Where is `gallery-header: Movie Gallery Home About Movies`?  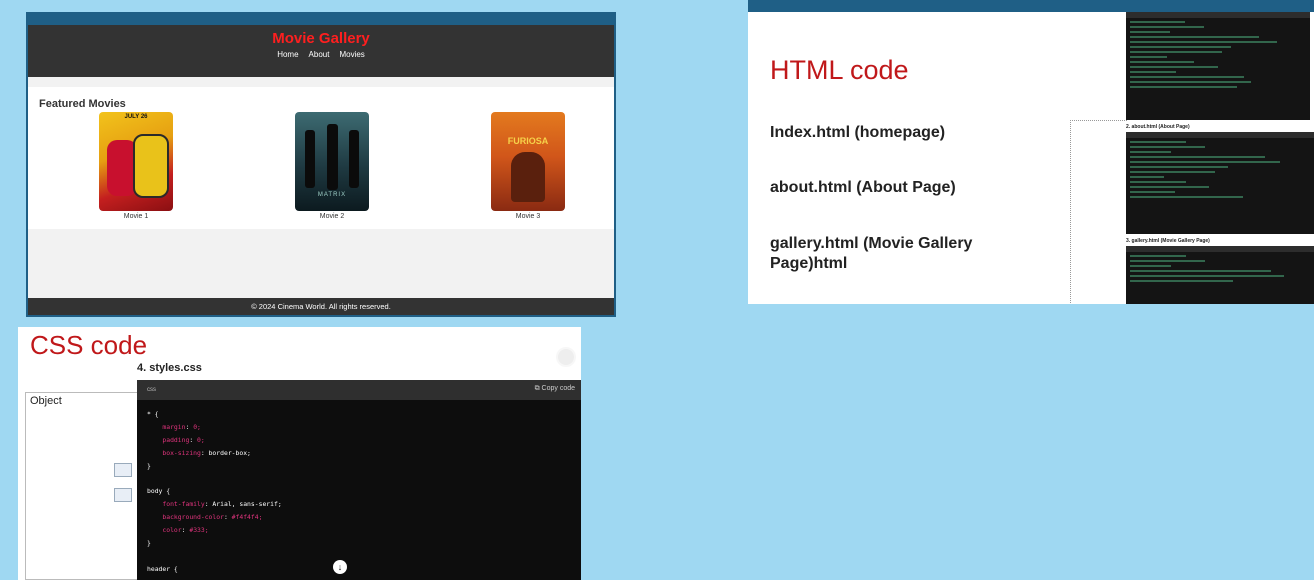
gallery-header: Movie Gallery Home About Movies is located at coordinates (321, 51).